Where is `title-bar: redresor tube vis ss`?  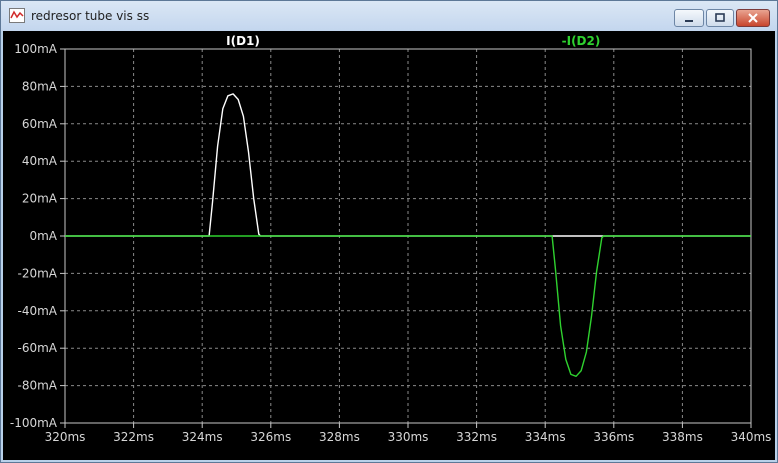
title-bar: redresor tube vis ss is located at coordinates (389, 16).